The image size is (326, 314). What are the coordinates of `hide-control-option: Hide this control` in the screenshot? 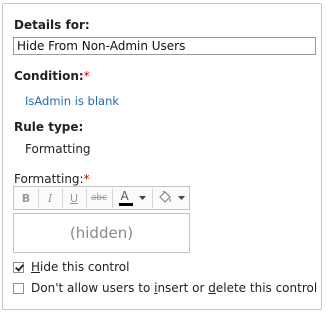 It's located at (71, 267).